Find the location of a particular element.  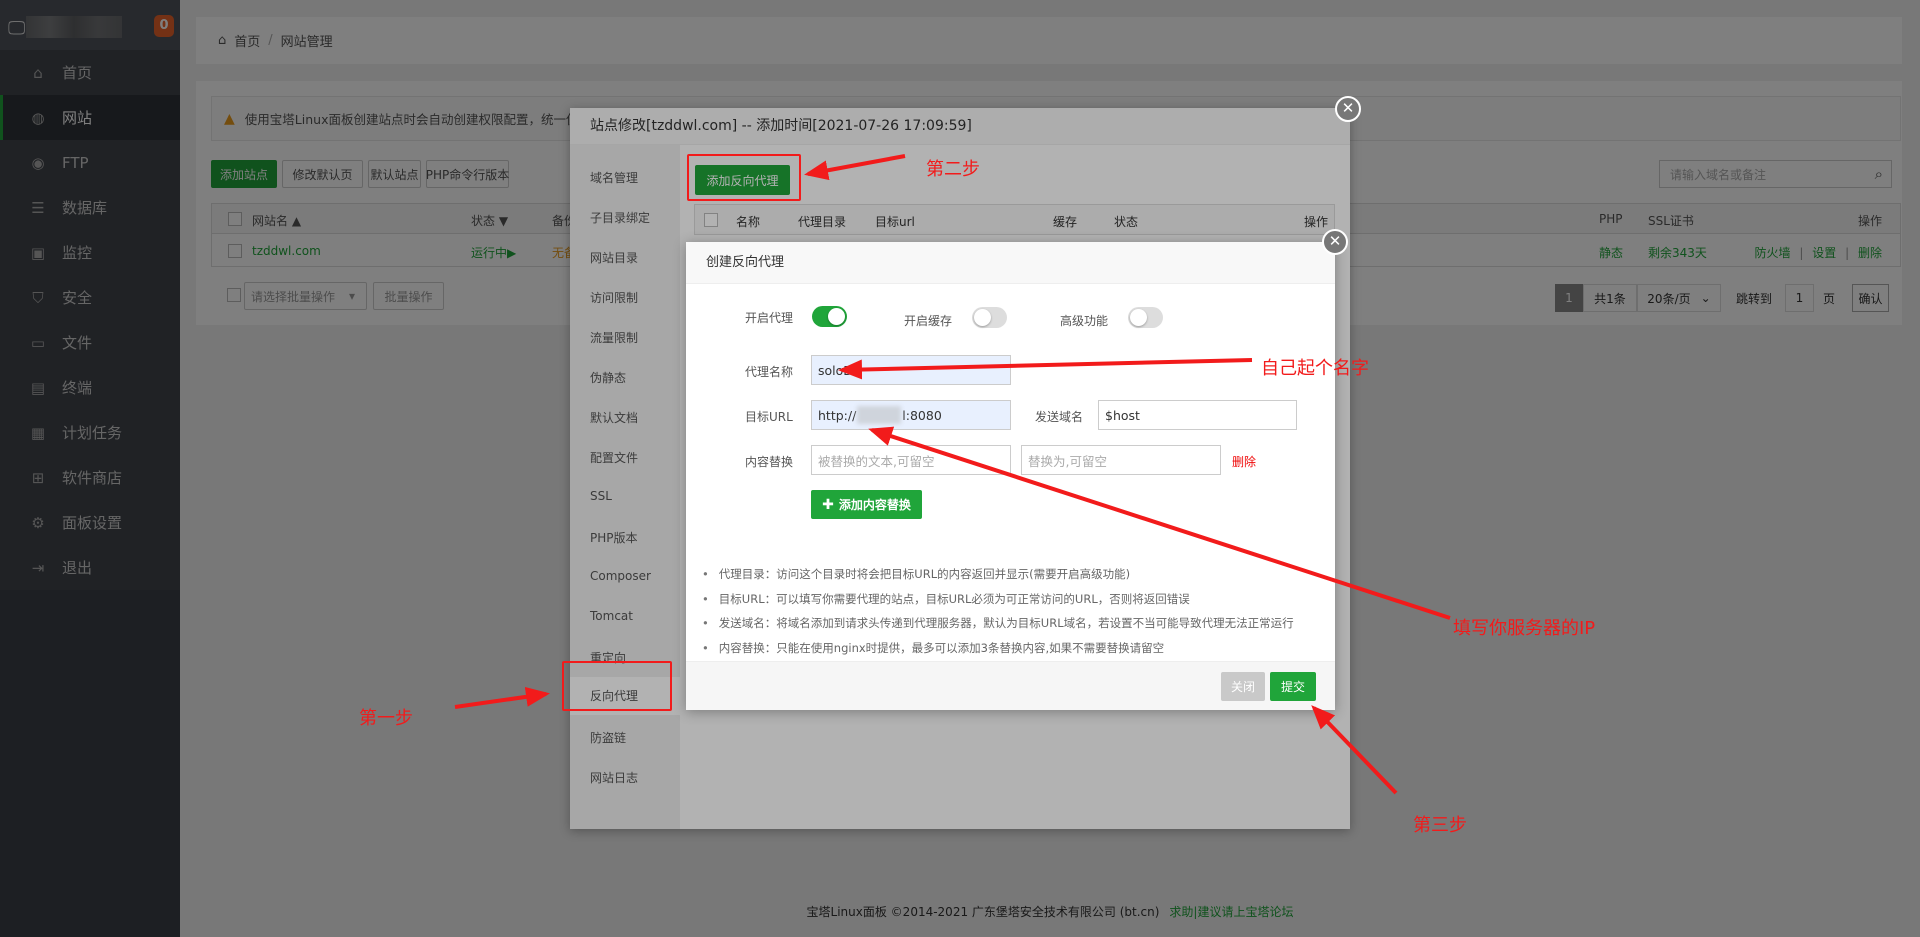

annotation-step3: 第三步 is located at coordinates (1440, 825).